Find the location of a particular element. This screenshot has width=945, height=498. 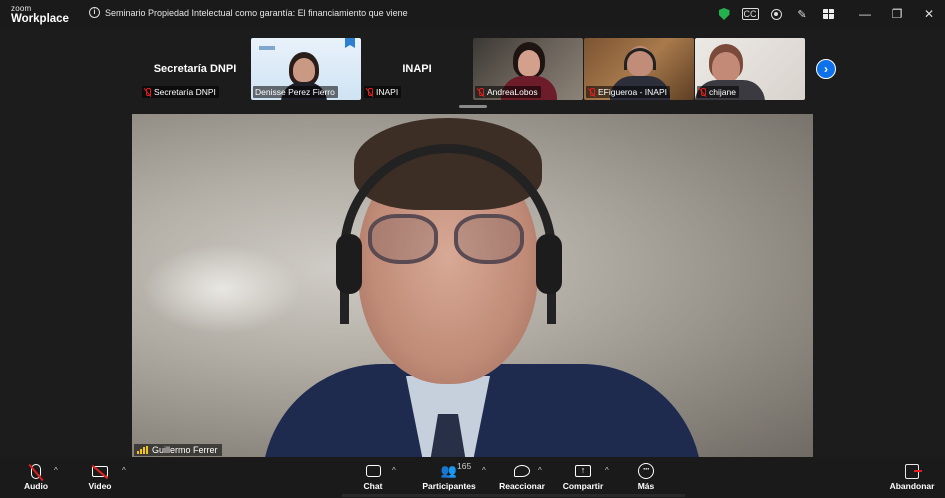

speaker-name: Guillermo Ferrer is located at coordinates (185, 450).